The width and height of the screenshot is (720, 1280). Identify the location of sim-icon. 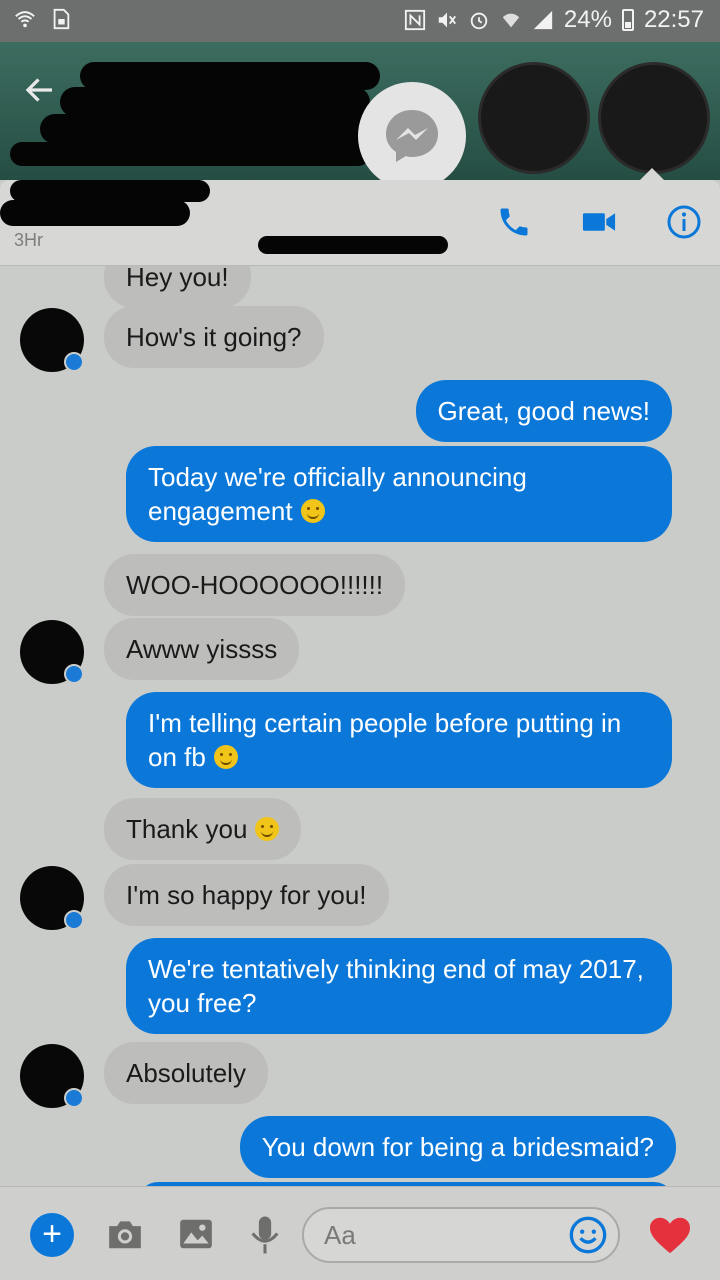
(61, 19).